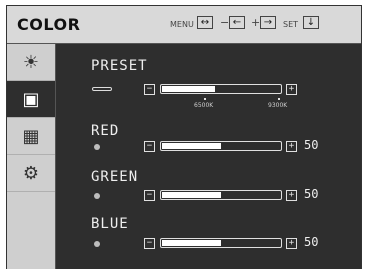 This screenshot has height=274, width=372. I want to click on menu-title: COLOR, so click(49, 24).